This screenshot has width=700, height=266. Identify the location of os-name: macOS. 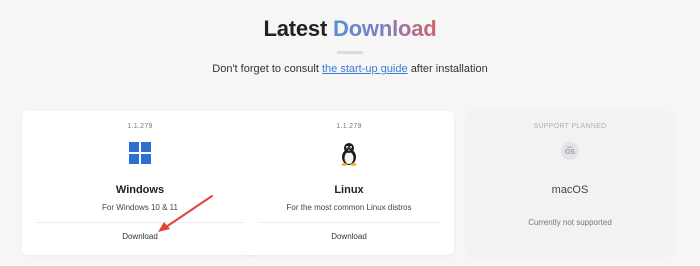
(570, 190).